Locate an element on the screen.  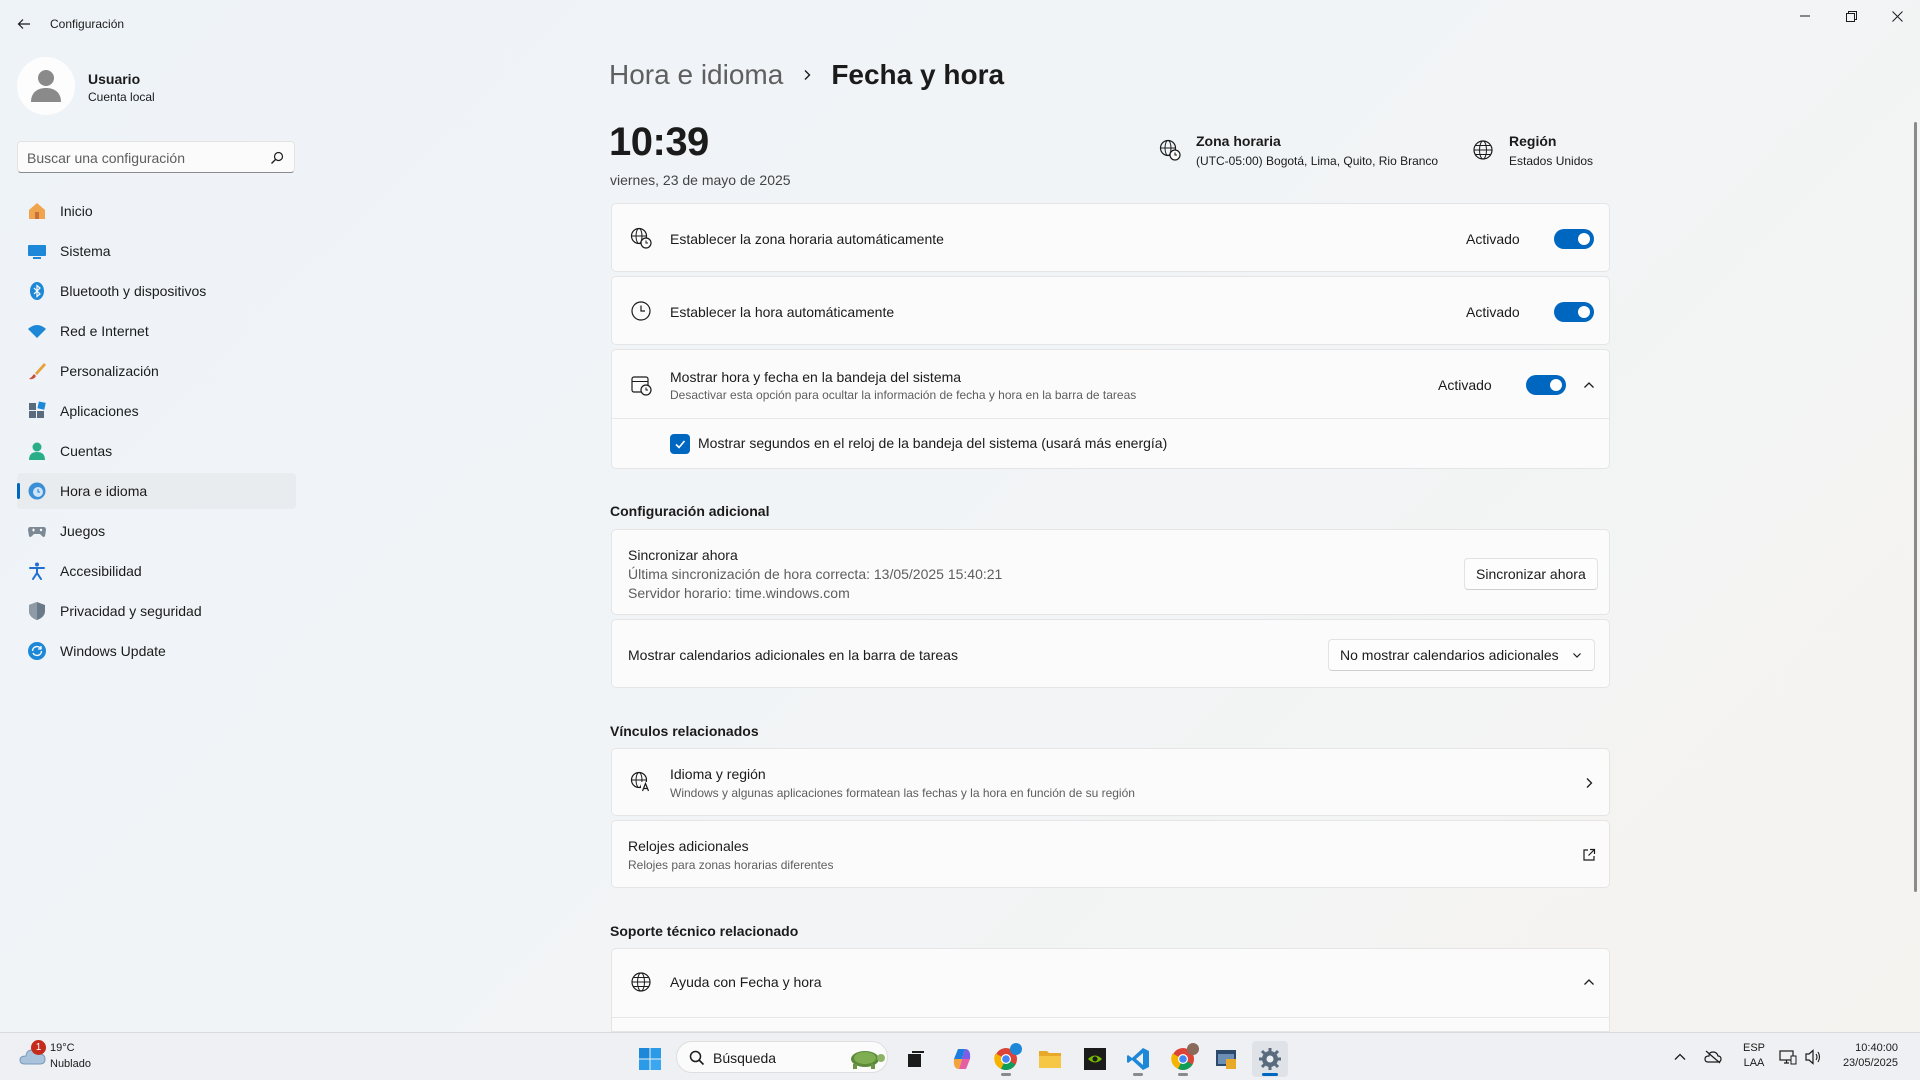
turtle-icon is located at coordinates (868, 1060).